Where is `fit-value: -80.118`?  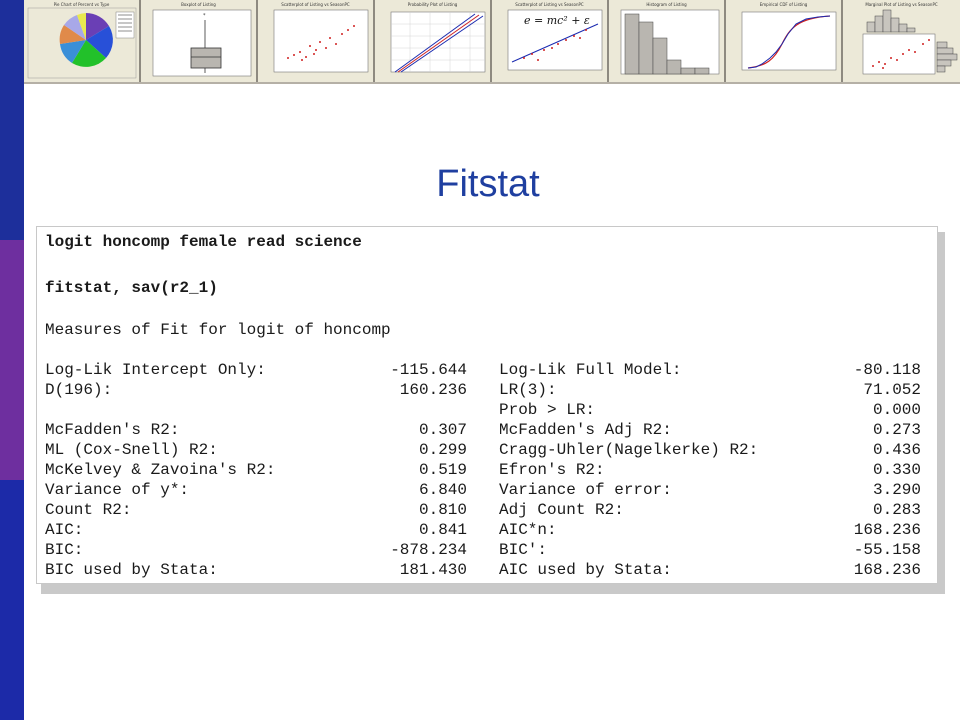 fit-value: -80.118 is located at coordinates (887, 370).